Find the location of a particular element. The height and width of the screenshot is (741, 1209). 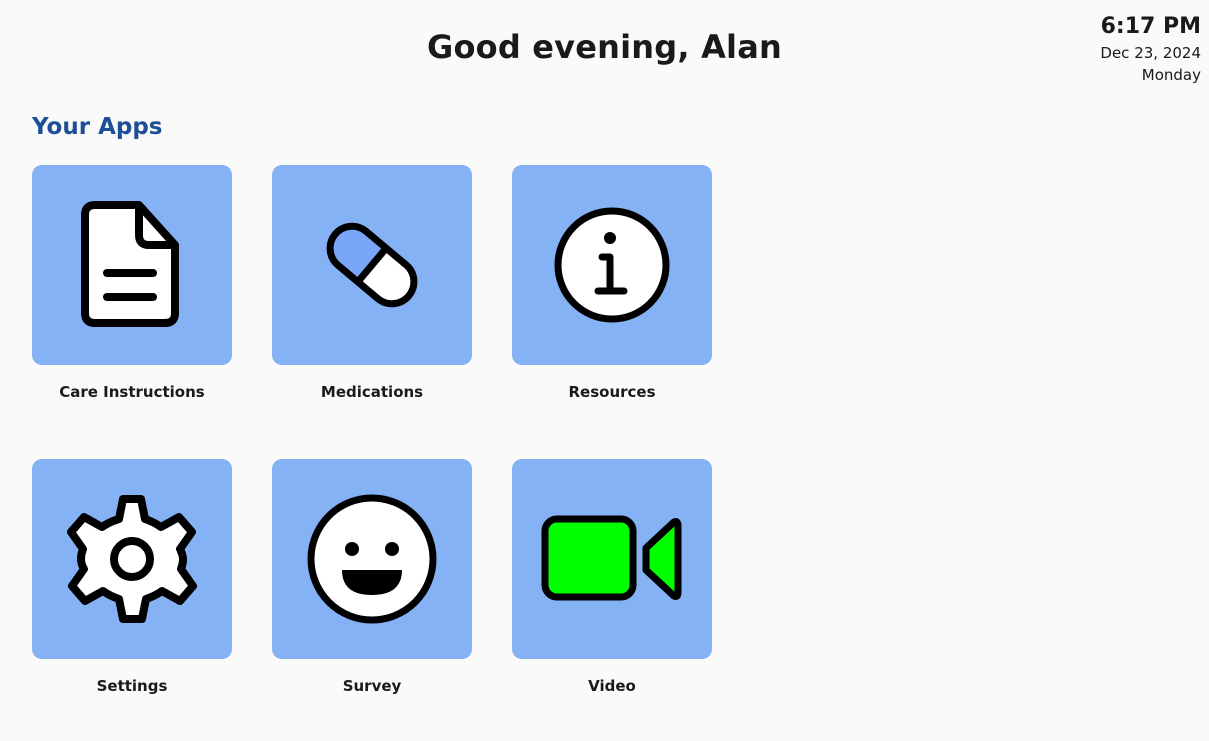

info-icon is located at coordinates (612, 265).